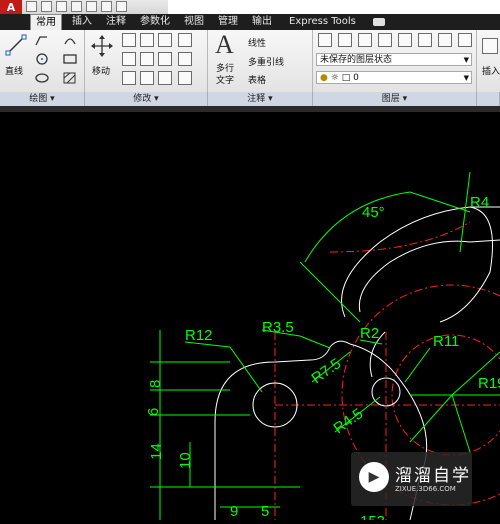 This screenshot has width=500, height=524. I want to click on dim-text: 9, so click(234, 511).